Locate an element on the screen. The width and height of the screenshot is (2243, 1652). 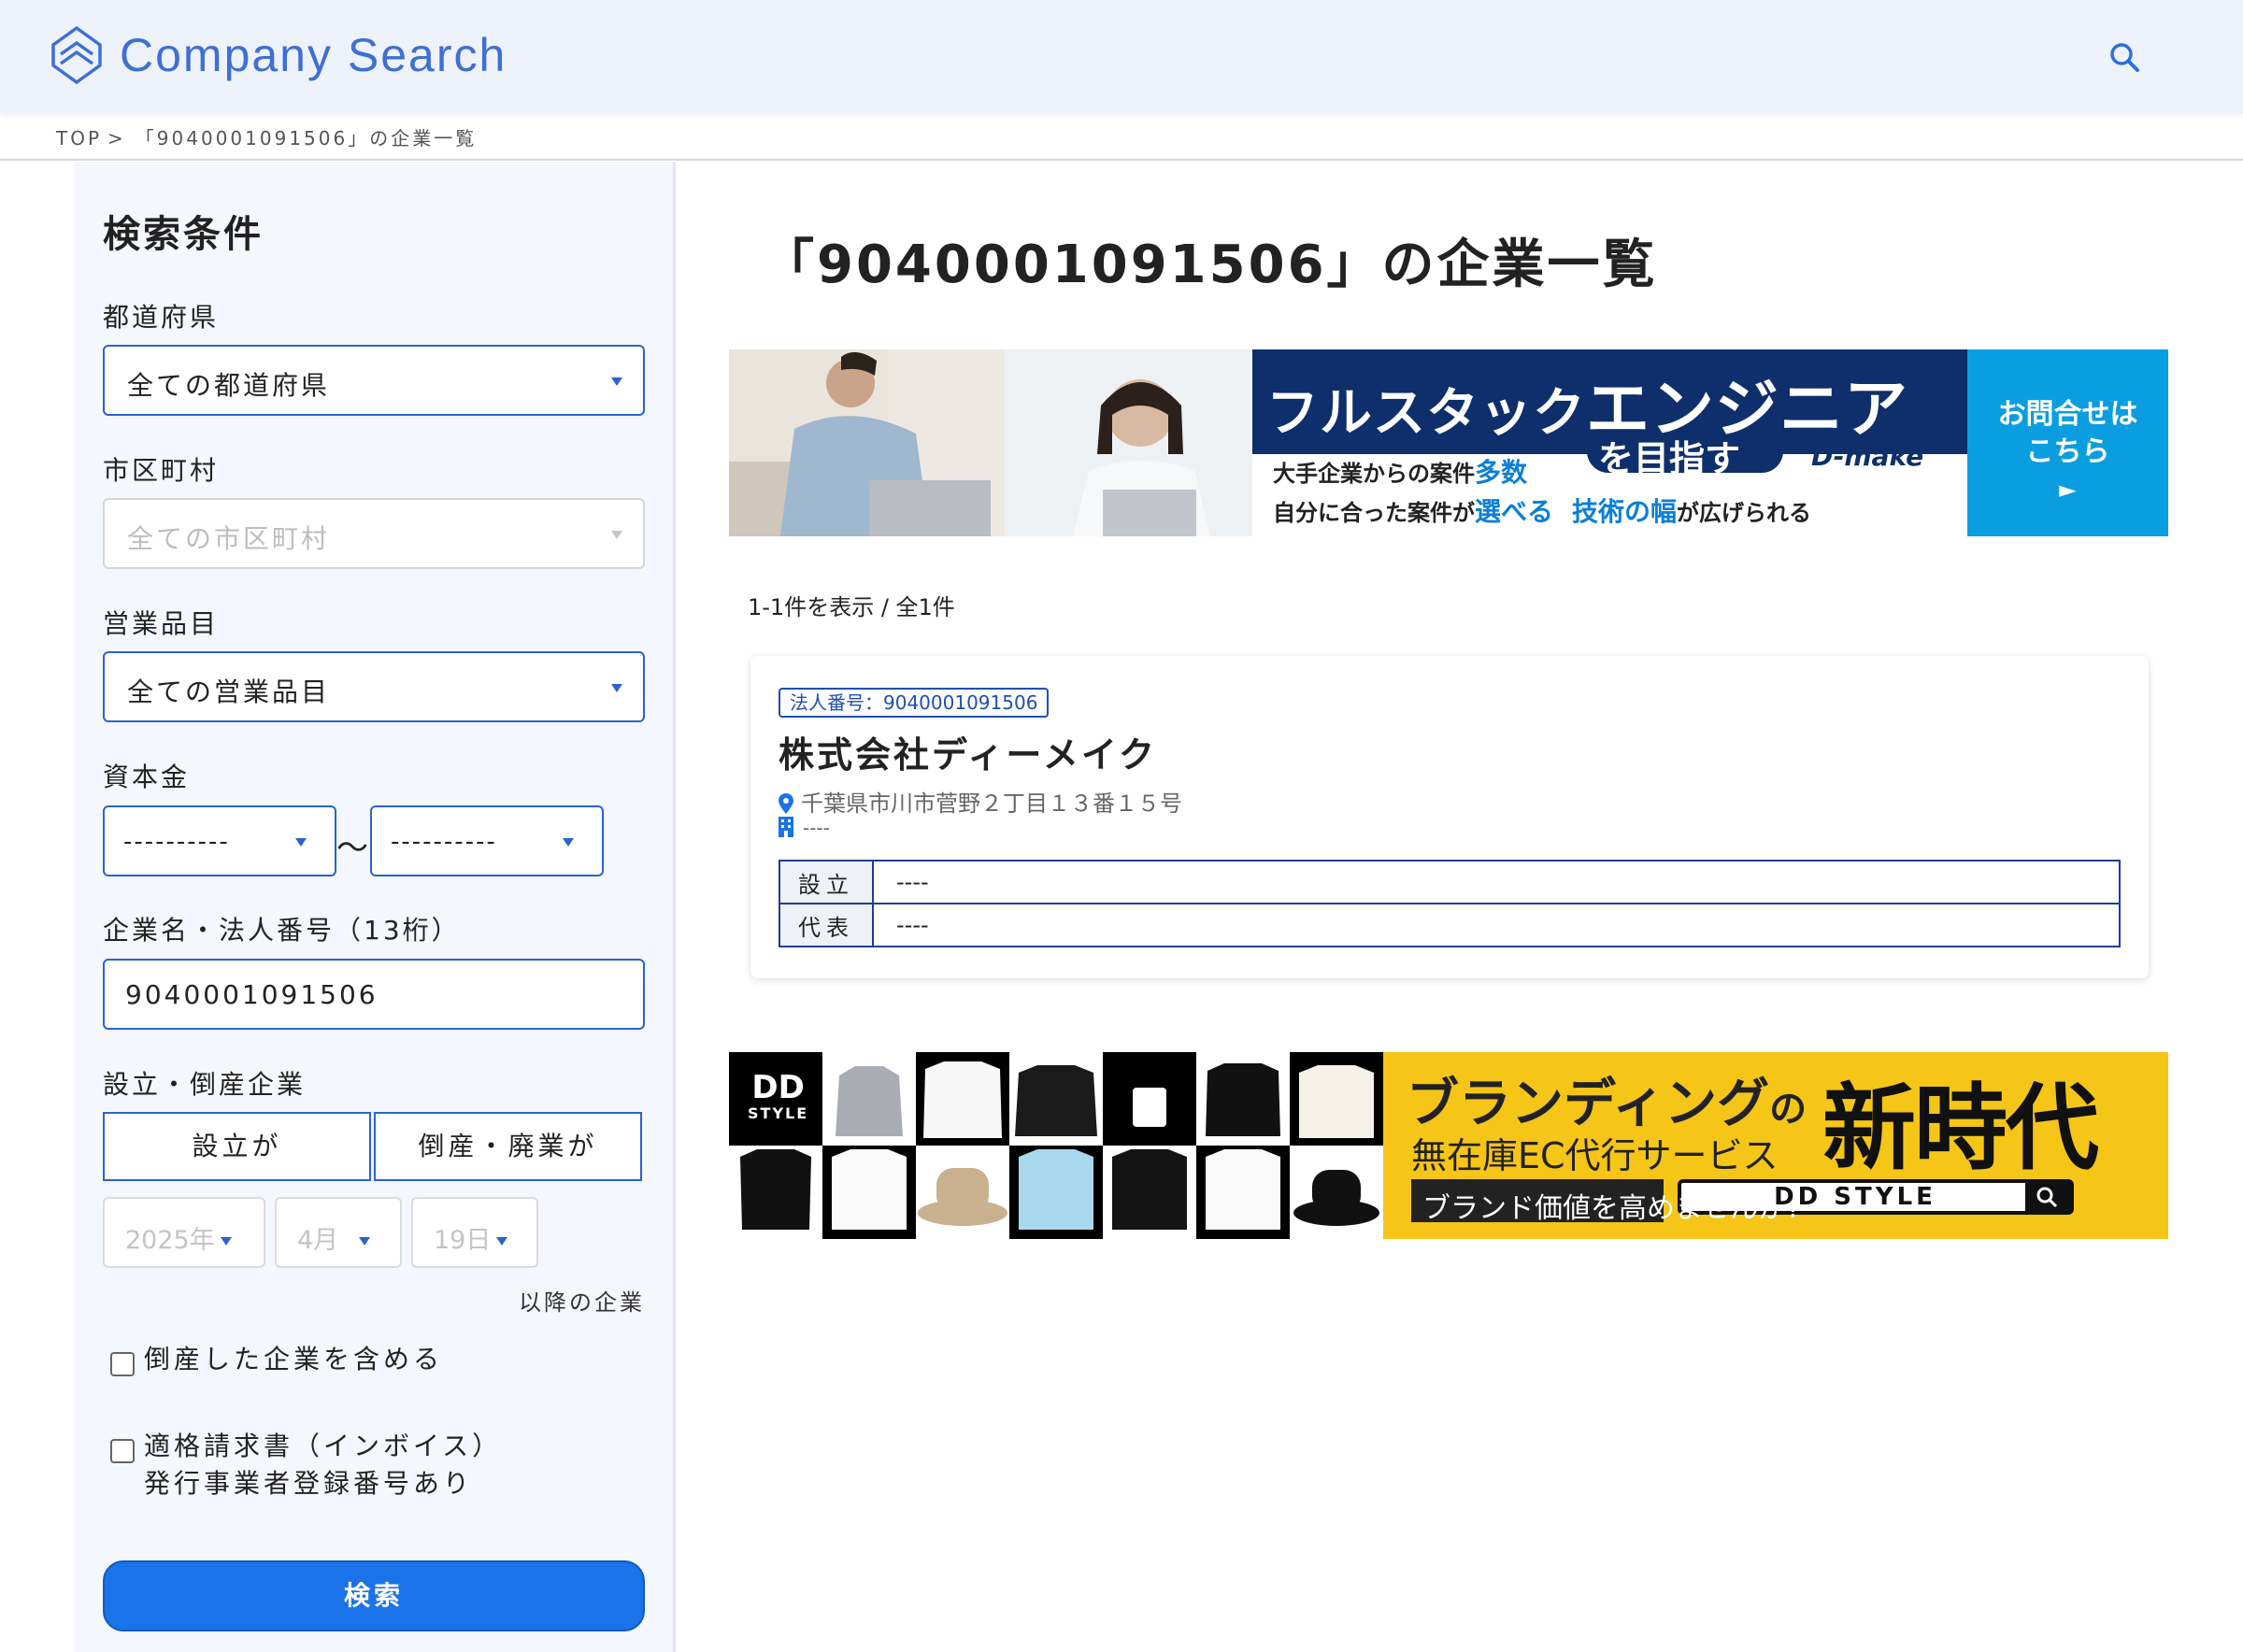
invoice-label-line1: 適格請求書（インボイス） is located at coordinates (323, 1446).